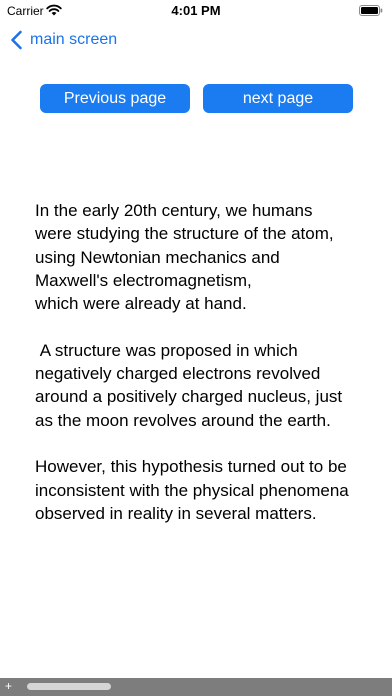 This screenshot has height=696, width=392. What do you see at coordinates (74, 39) in the screenshot?
I see `back-button-label: main screen` at bounding box center [74, 39].